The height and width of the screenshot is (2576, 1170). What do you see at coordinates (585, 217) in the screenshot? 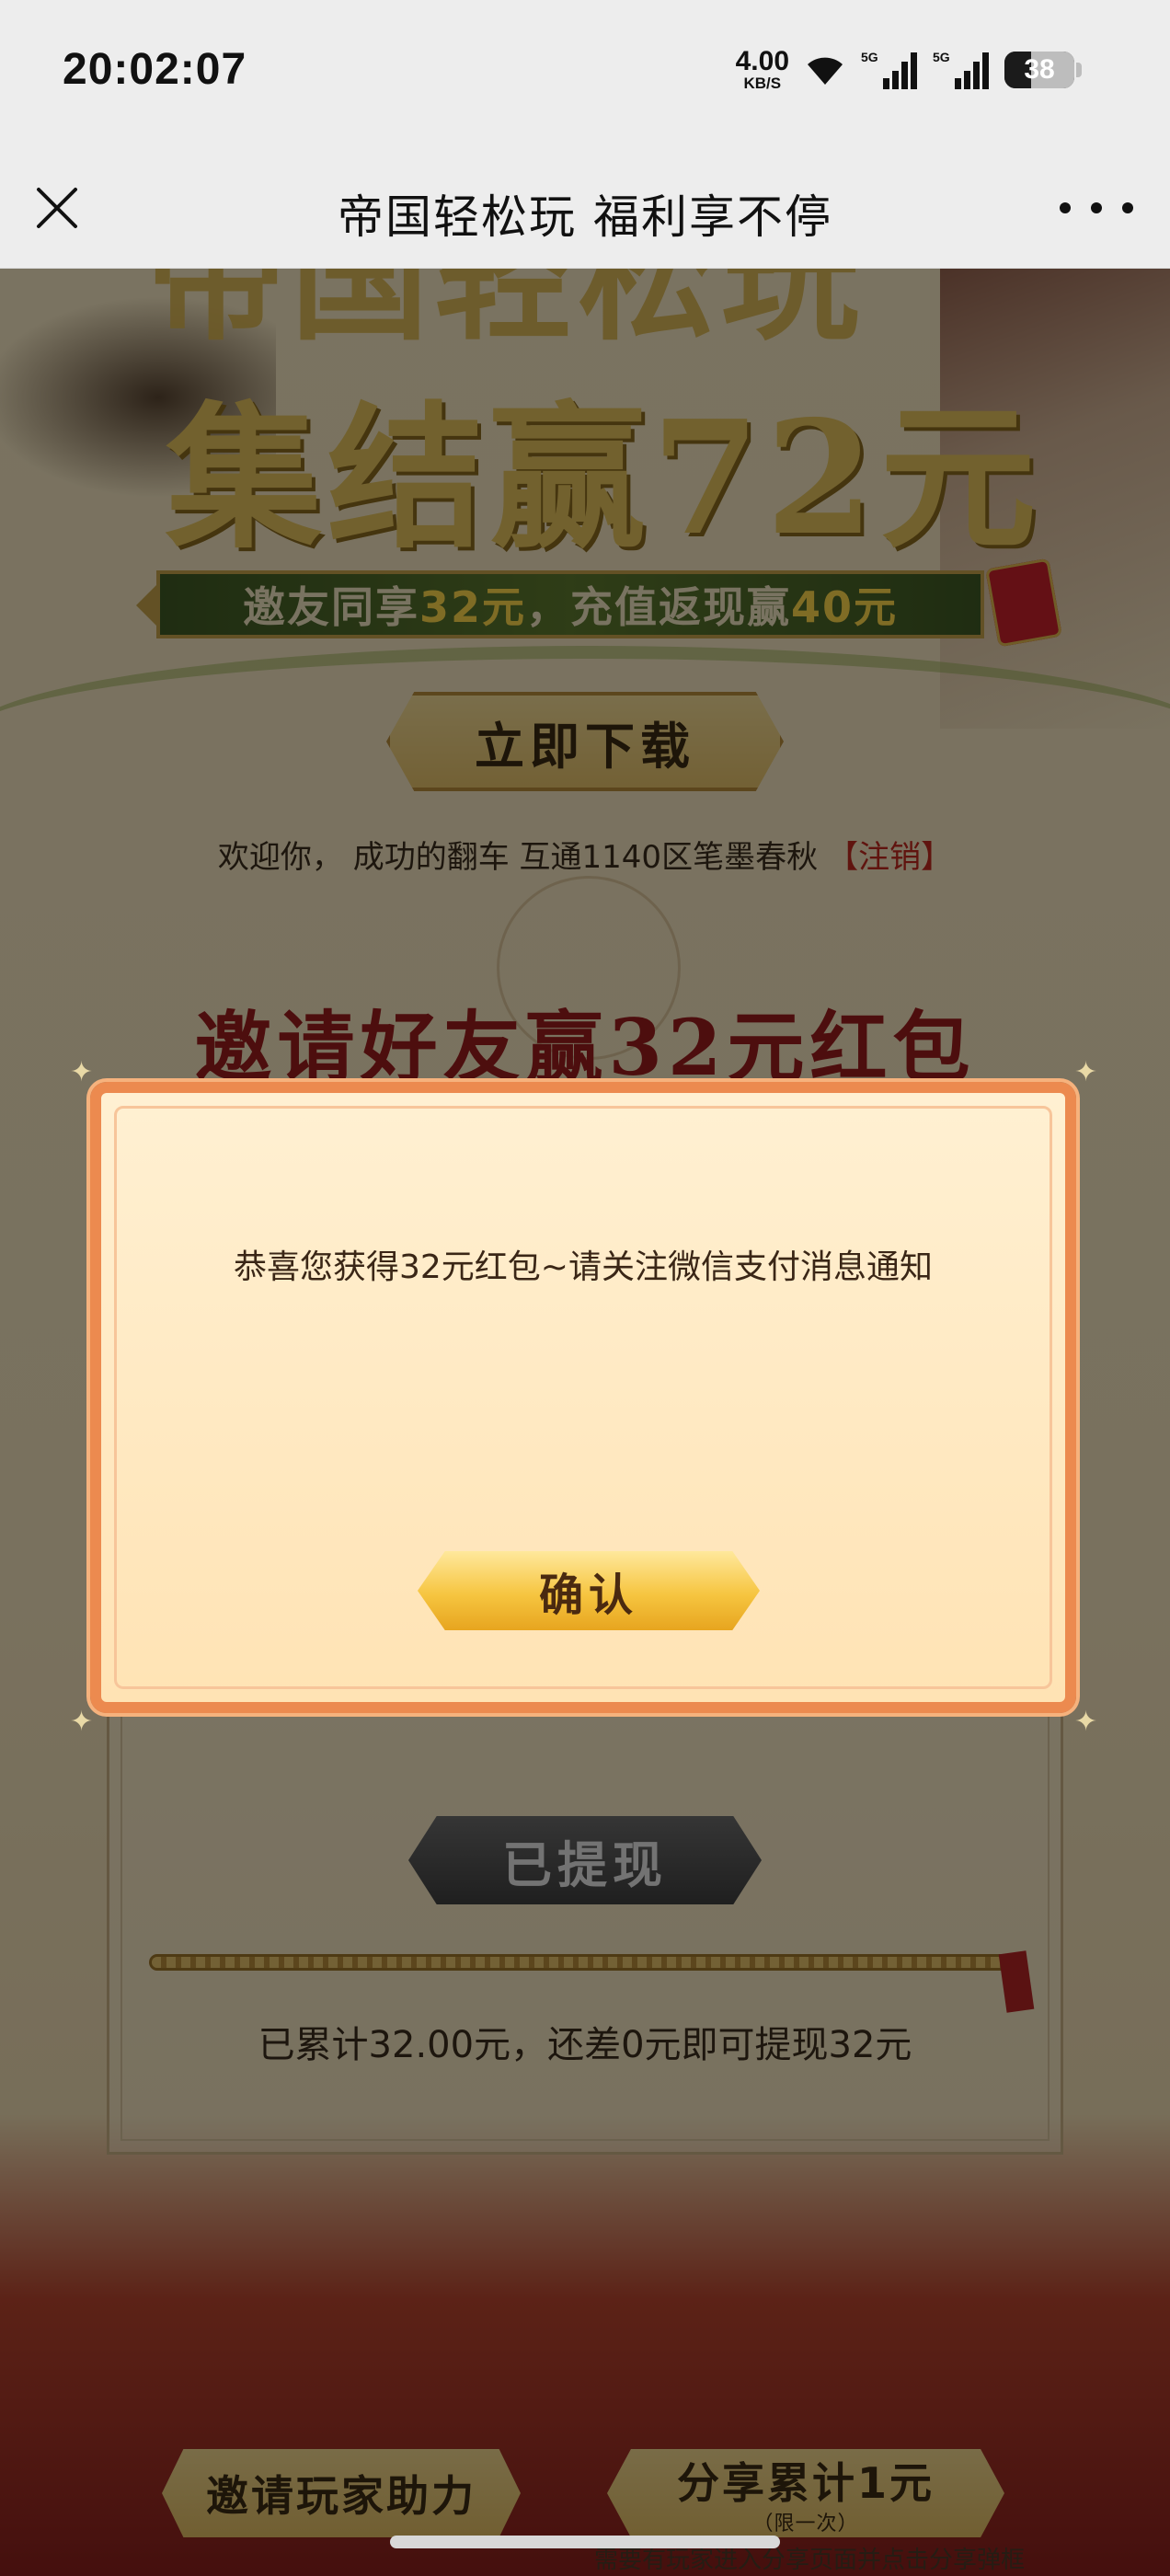
I see `page-title: 帝国轻松玩 福利享不停` at bounding box center [585, 217].